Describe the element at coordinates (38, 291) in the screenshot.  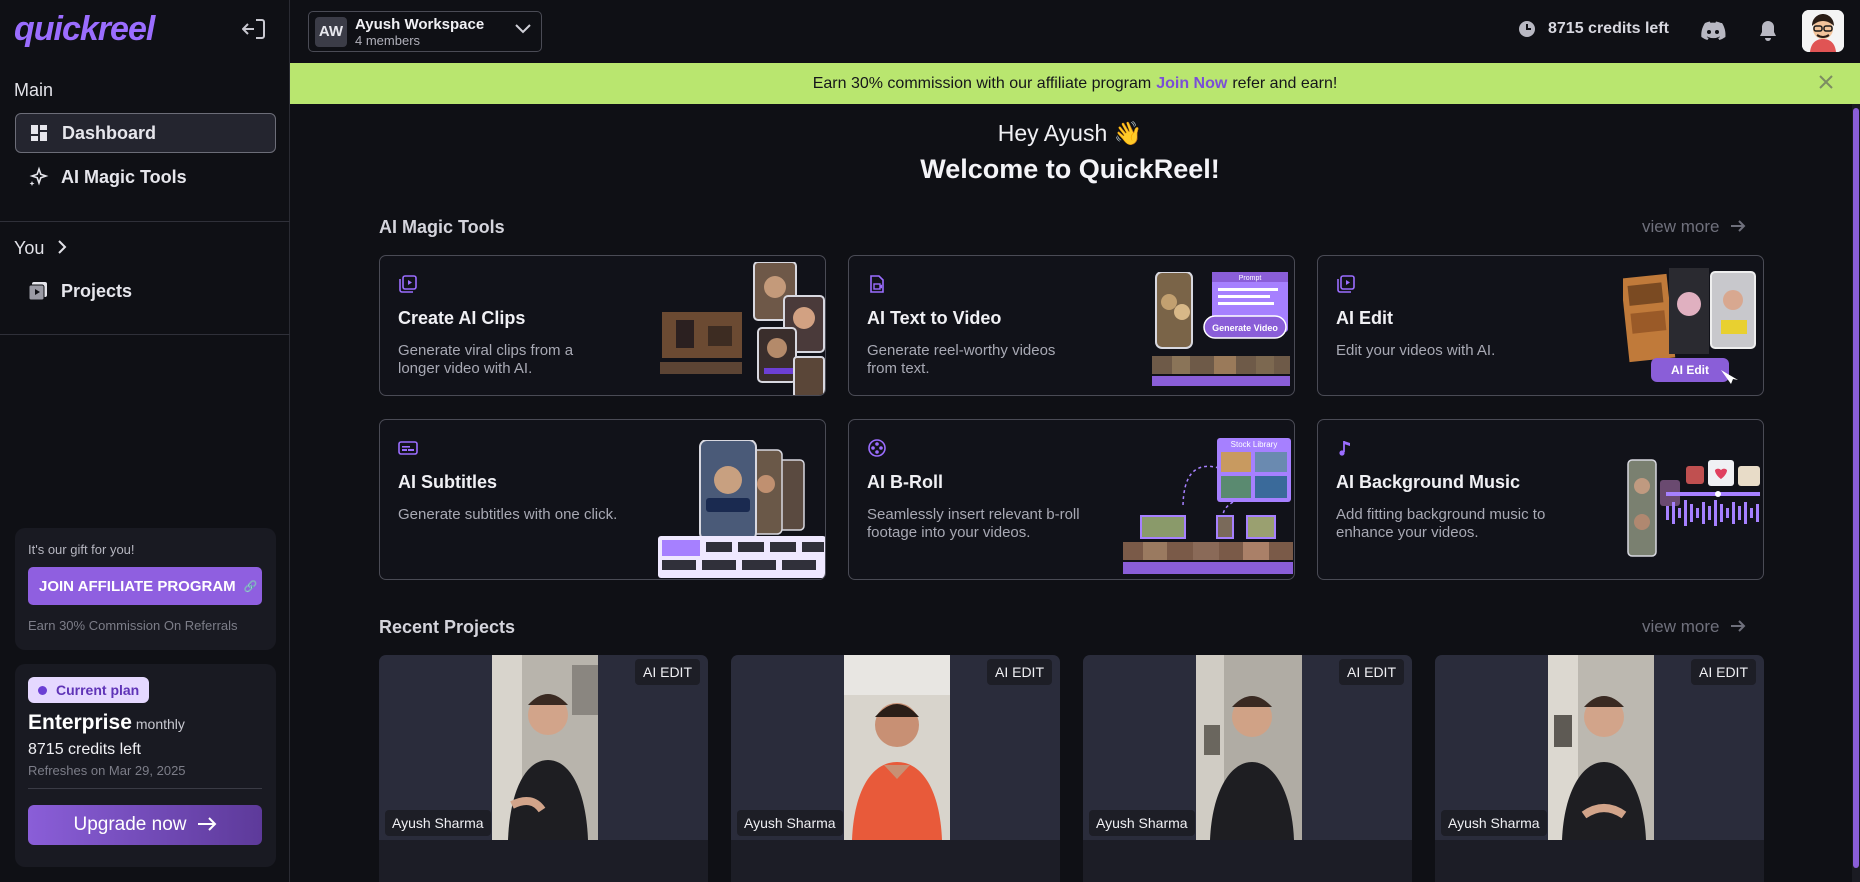
I see `projects-icon` at that location.